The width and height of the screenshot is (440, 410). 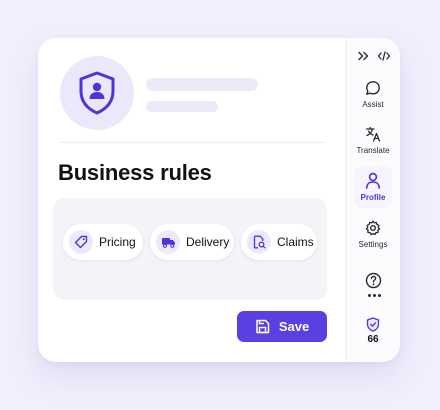 I want to click on save-icon, so click(x=263, y=326).